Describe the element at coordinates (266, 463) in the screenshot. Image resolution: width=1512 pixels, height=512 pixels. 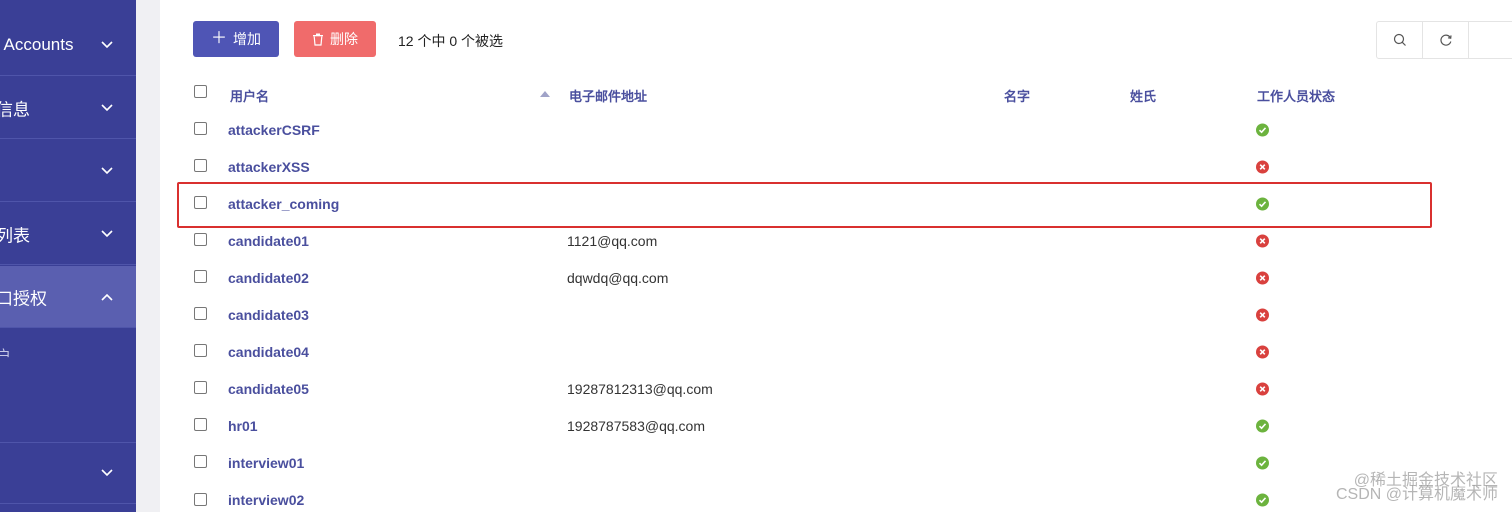
I see `username-link: interview01` at that location.